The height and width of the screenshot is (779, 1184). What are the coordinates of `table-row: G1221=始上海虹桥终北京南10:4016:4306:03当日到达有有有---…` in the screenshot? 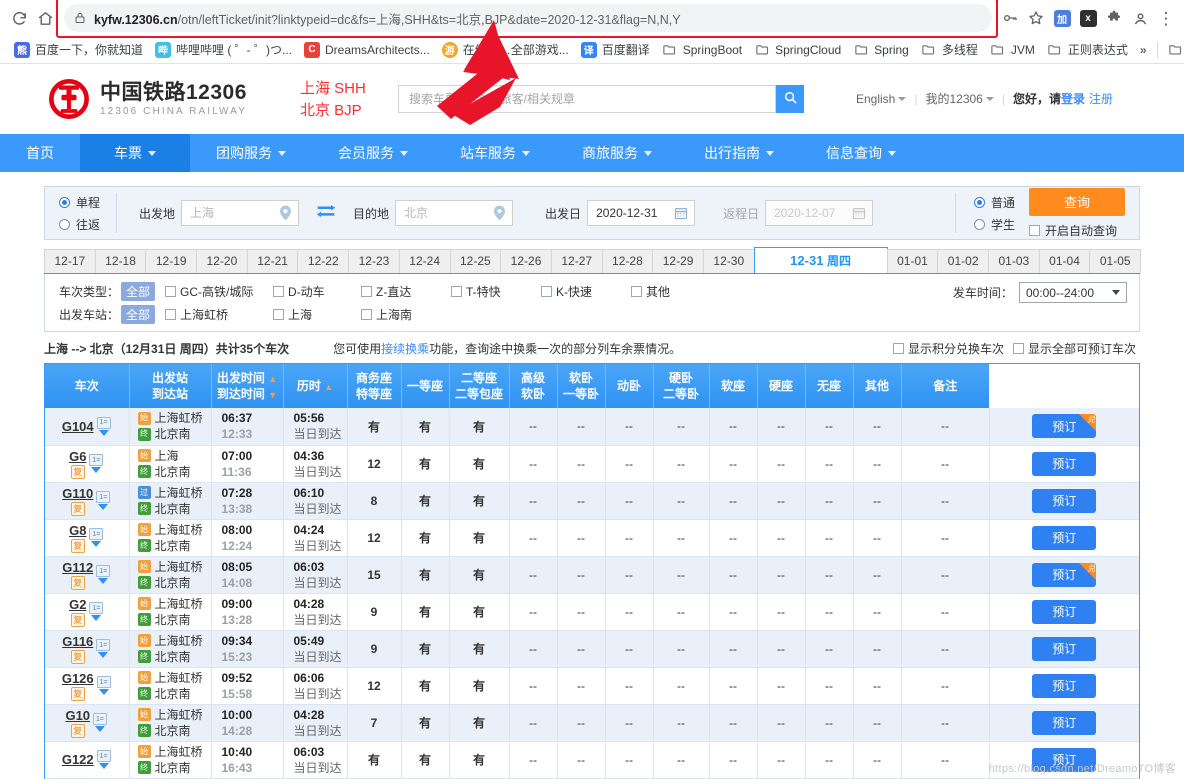 It's located at (592, 759).